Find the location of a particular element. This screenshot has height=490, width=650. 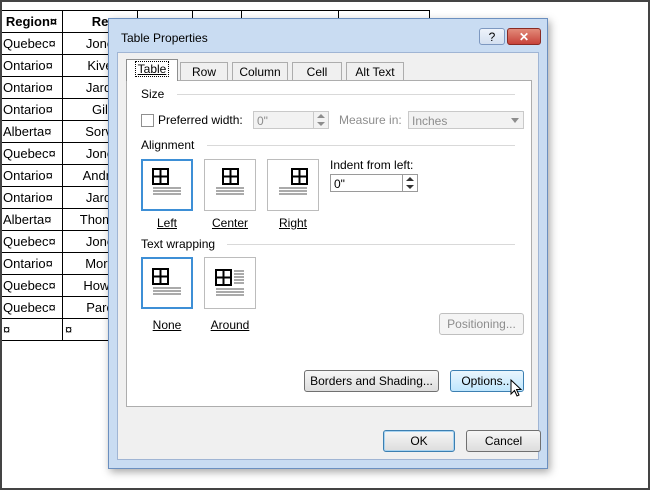

tab-table: Table is located at coordinates (152, 70).